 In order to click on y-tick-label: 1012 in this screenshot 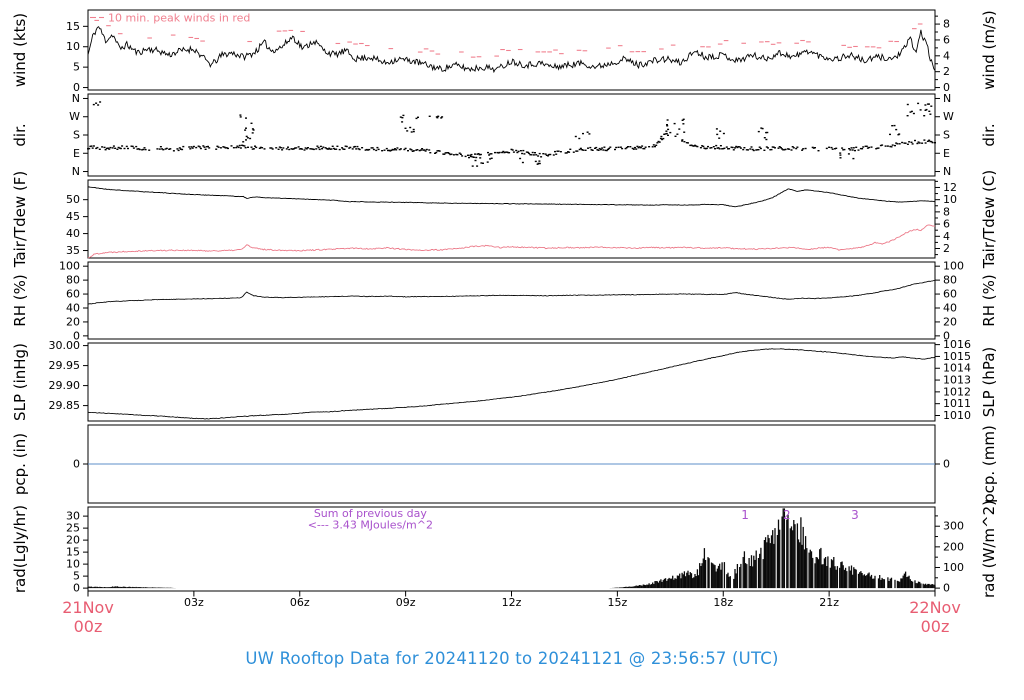, I will do `click(957, 391)`.